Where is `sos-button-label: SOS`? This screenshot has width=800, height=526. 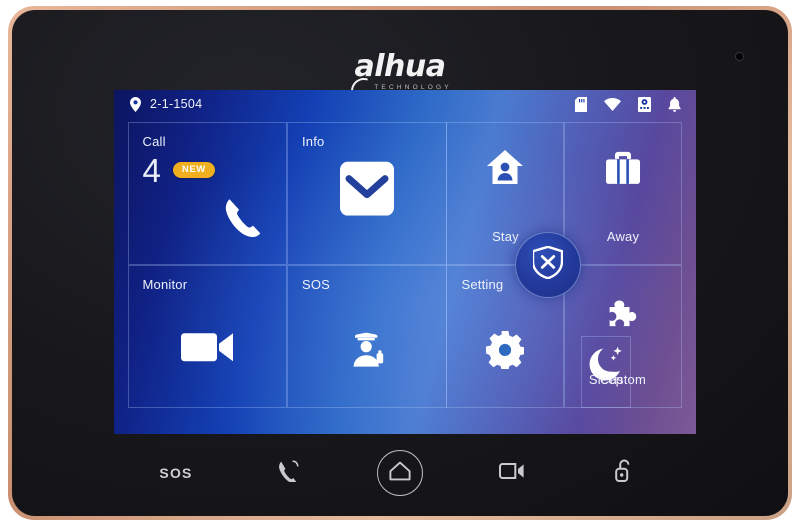
sos-button-label: SOS is located at coordinates (176, 473).